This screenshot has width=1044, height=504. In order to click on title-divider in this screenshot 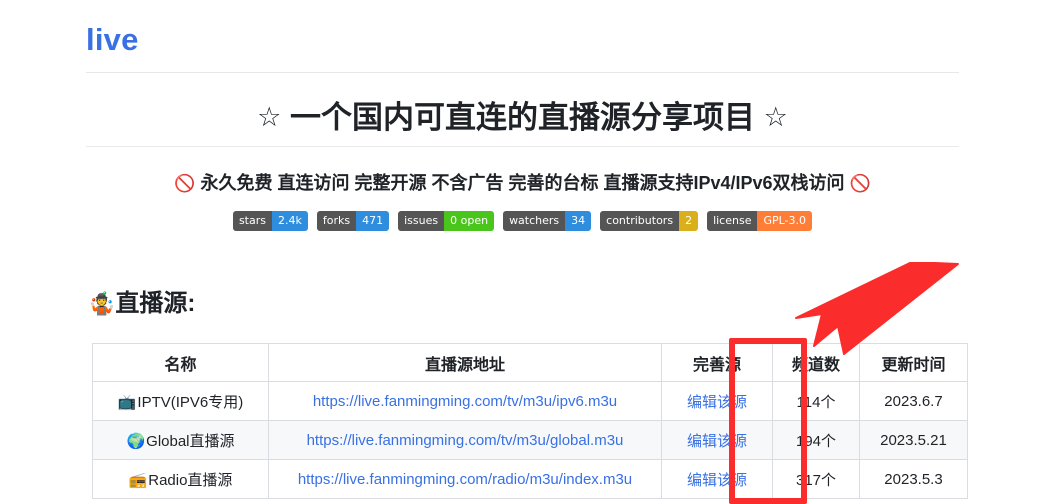, I will do `click(522, 72)`.